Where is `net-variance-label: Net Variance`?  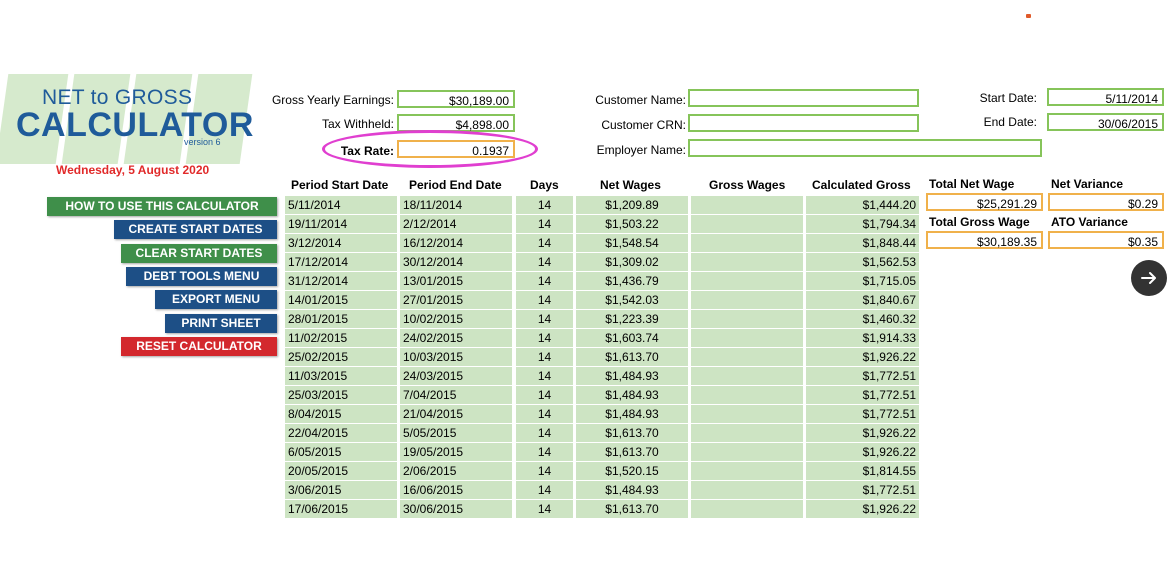
net-variance-label: Net Variance is located at coordinates (1087, 184).